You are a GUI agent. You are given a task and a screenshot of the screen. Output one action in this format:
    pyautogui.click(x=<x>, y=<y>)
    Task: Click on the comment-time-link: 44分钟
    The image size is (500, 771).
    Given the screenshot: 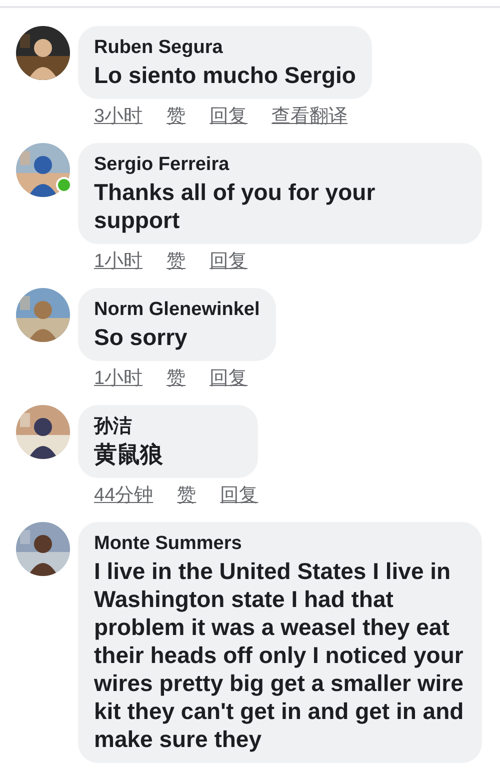 What is the action you would take?
    pyautogui.click(x=124, y=495)
    